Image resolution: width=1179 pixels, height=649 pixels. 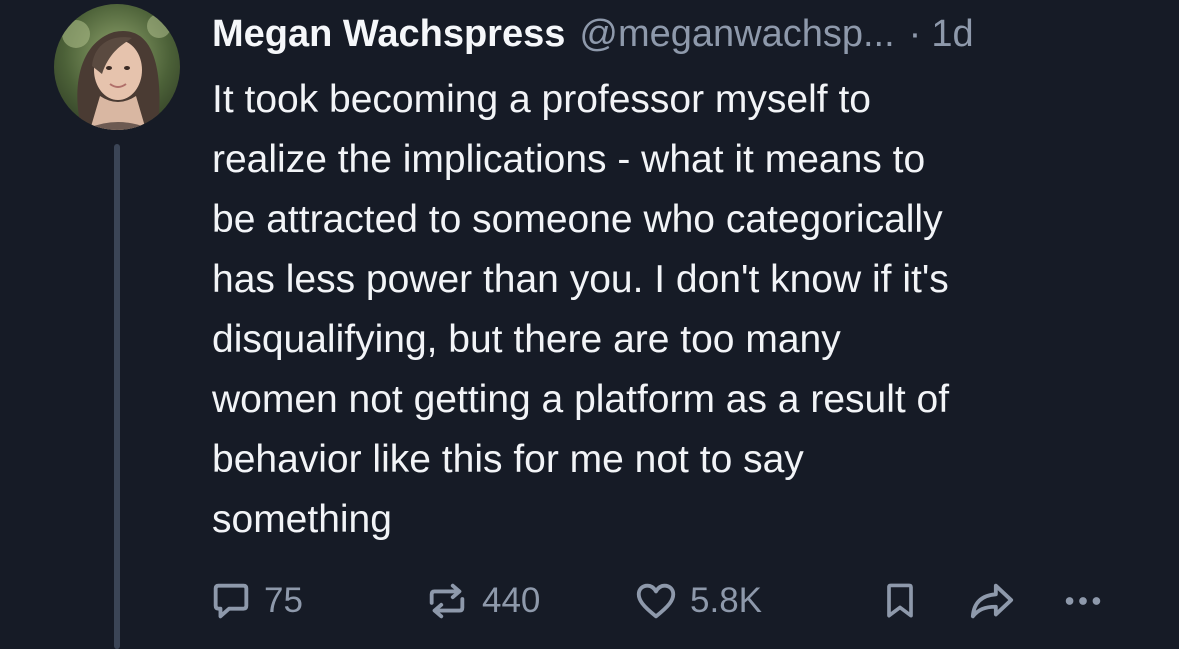 I want to click on avatar, so click(x=117, y=67).